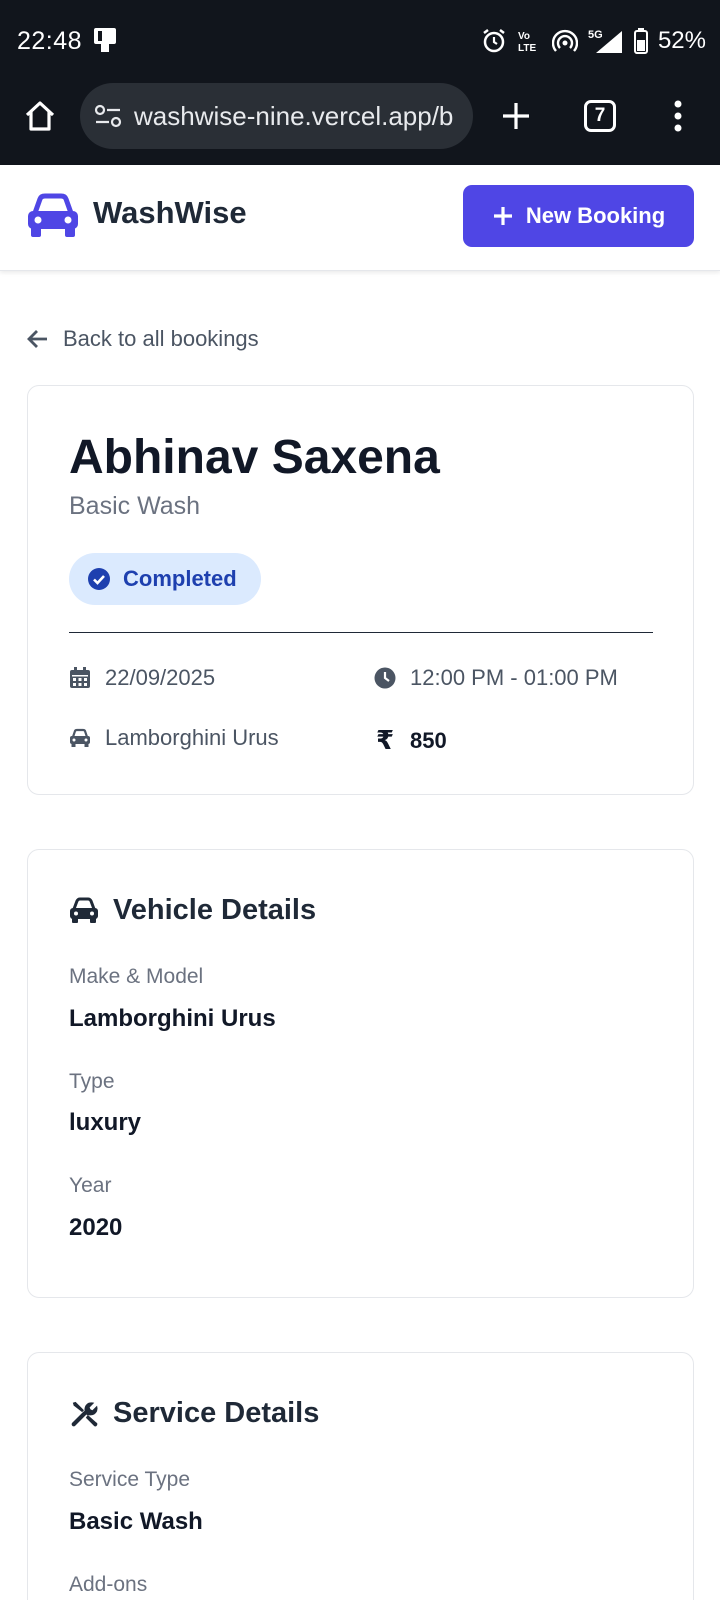 The width and height of the screenshot is (720, 1600). What do you see at coordinates (105, 40) in the screenshot?
I see `notification-icon` at bounding box center [105, 40].